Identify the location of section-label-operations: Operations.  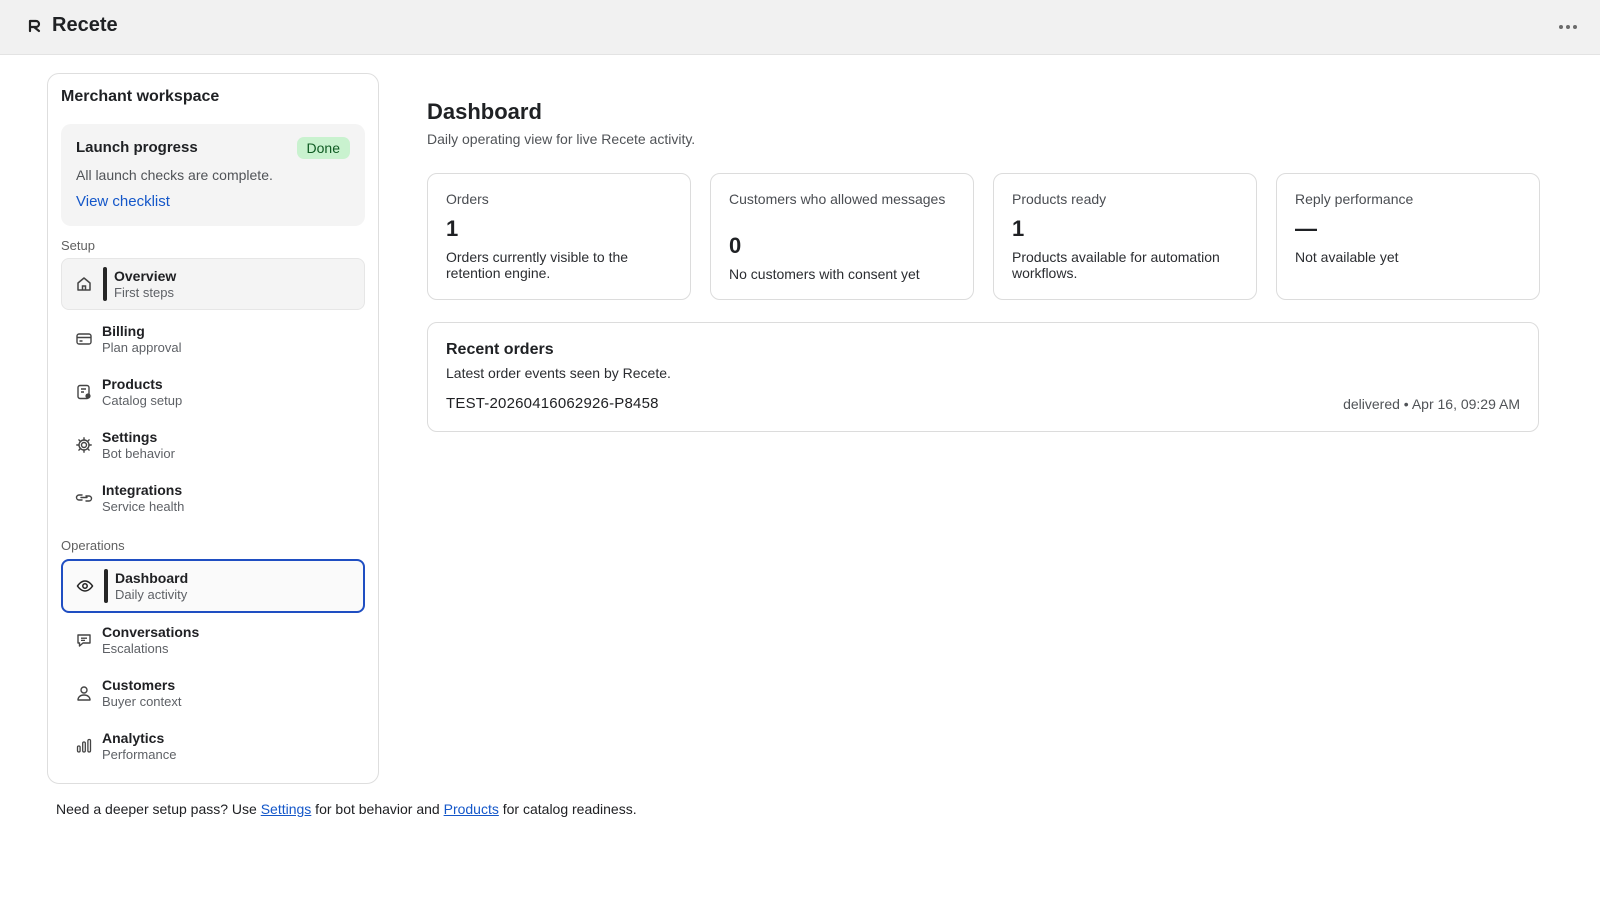
(93, 545).